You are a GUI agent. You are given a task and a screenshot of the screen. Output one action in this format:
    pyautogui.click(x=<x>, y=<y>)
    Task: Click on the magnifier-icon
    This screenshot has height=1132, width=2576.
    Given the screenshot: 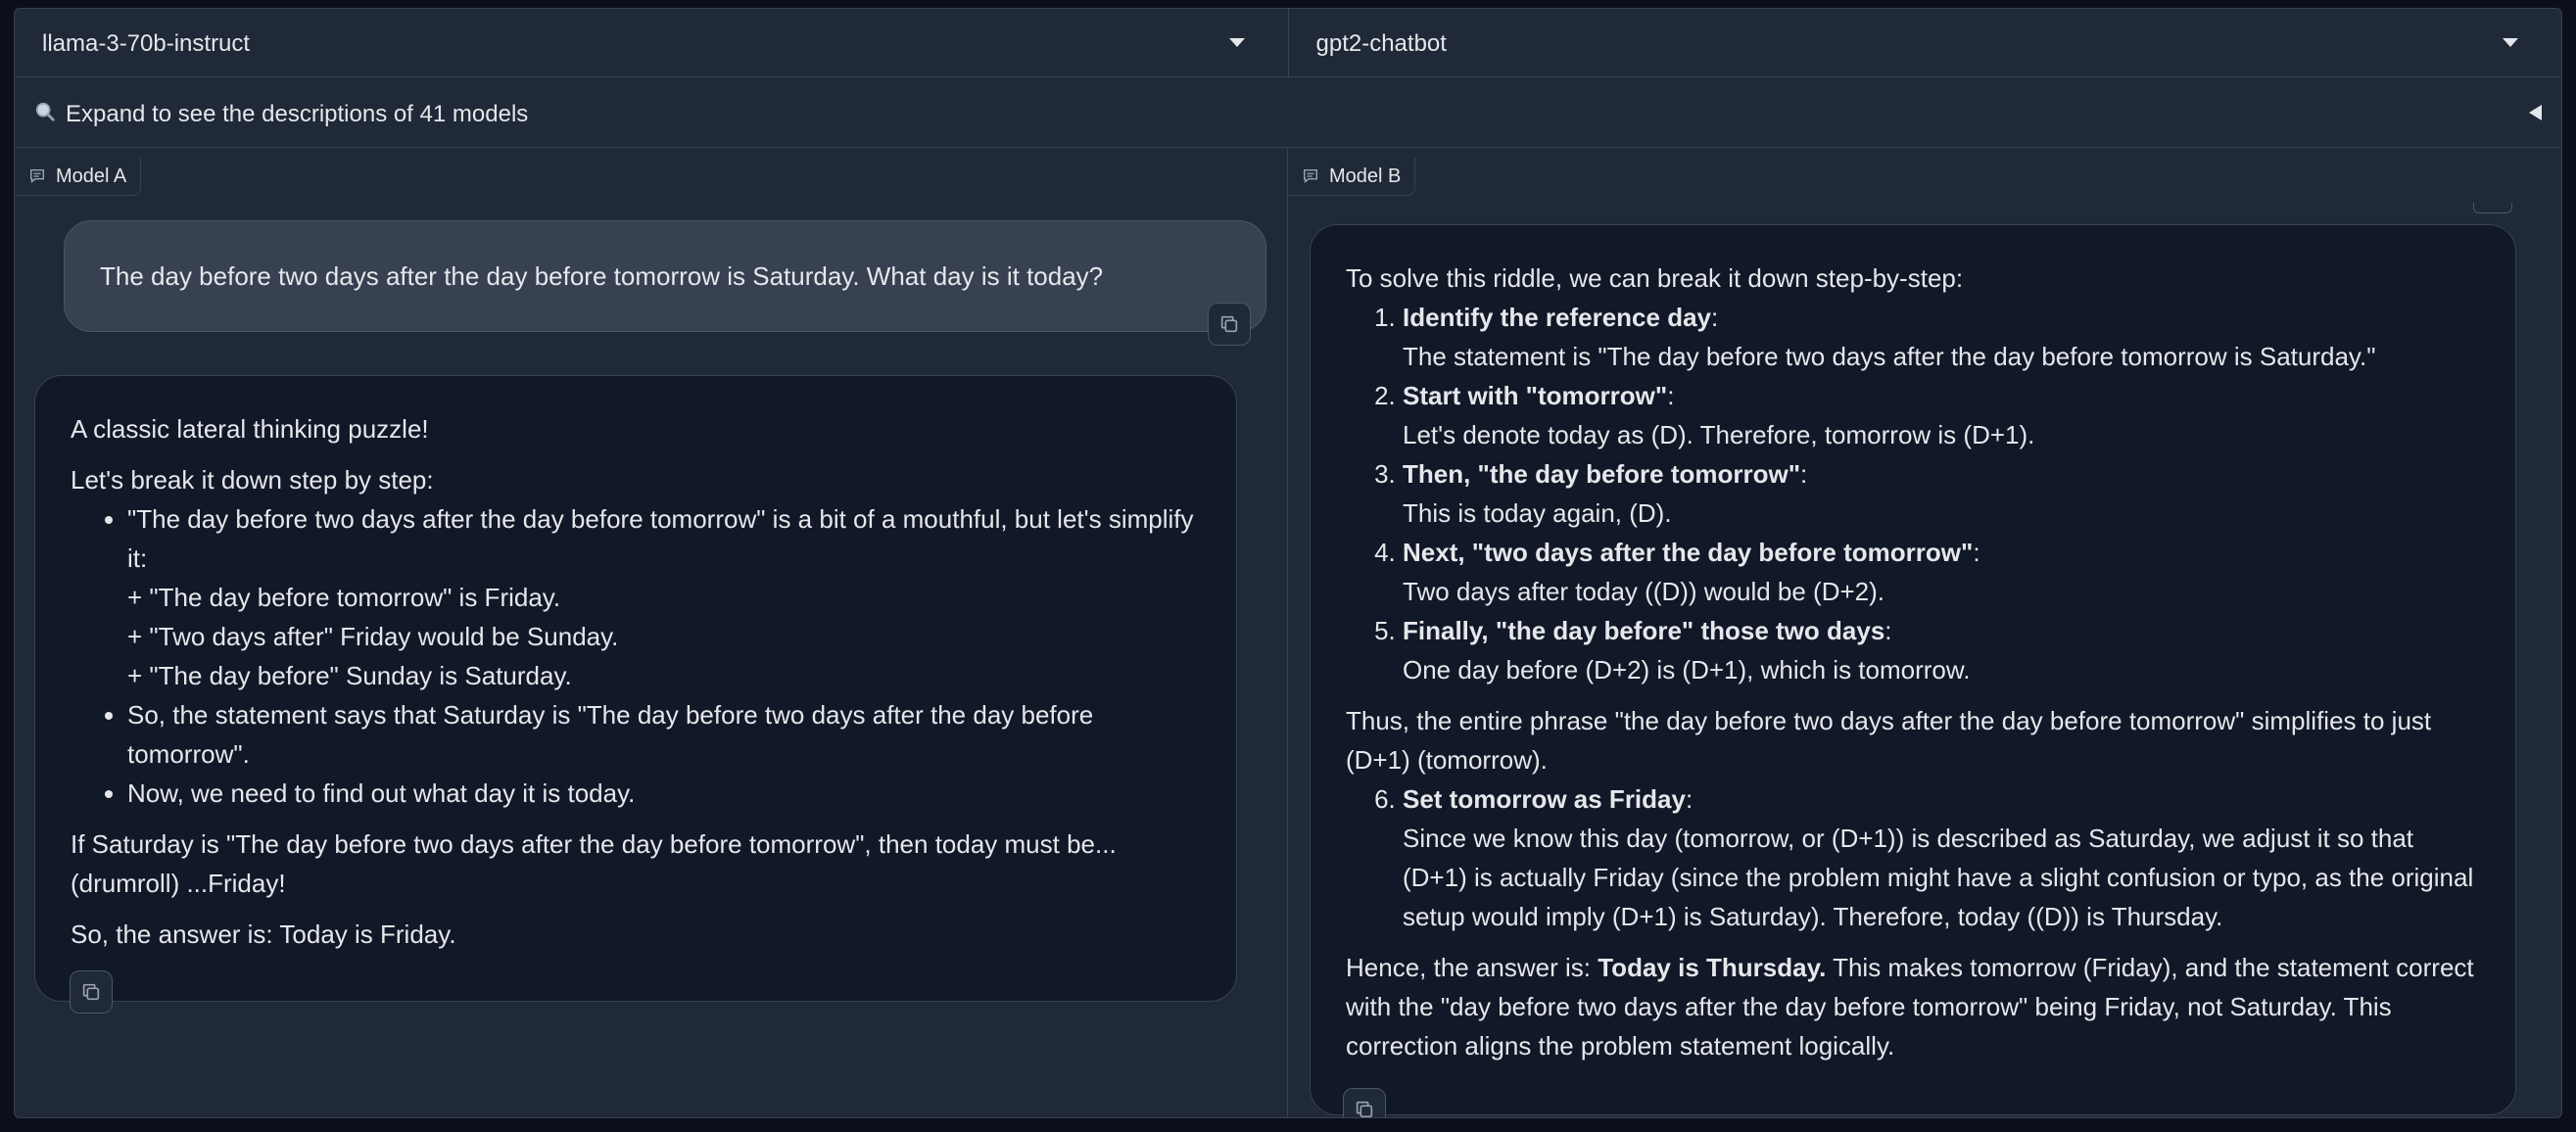 What is the action you would take?
    pyautogui.click(x=45, y=111)
    